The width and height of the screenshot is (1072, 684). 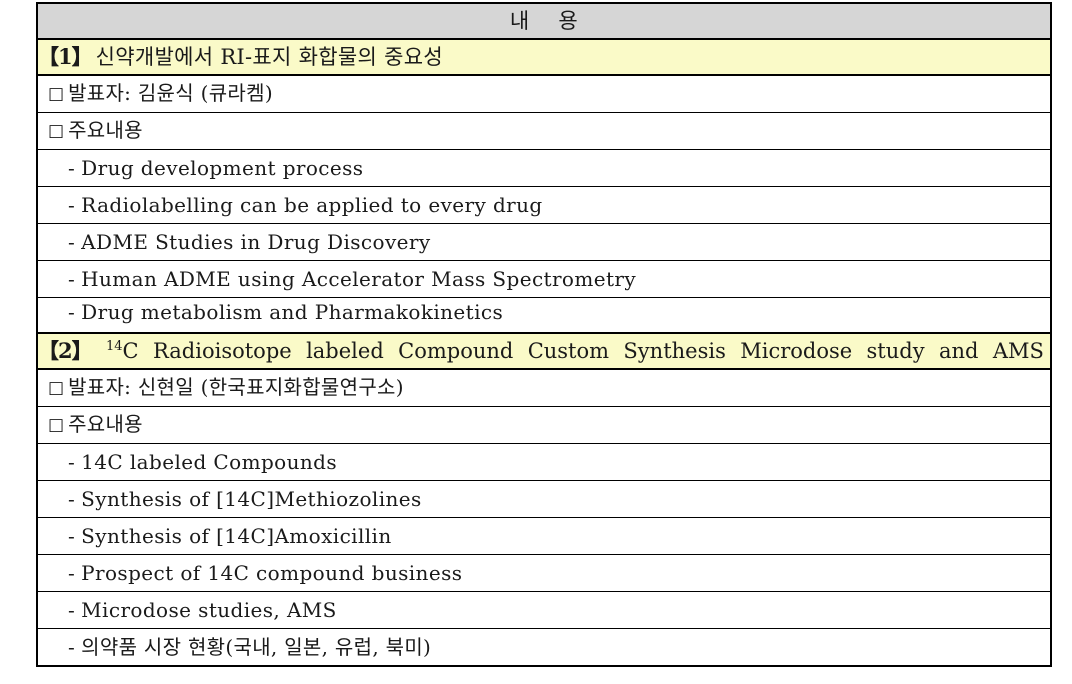 I want to click on table-row: □ 발표자: 신현일 (한국표지화합물연구소), so click(x=544, y=388).